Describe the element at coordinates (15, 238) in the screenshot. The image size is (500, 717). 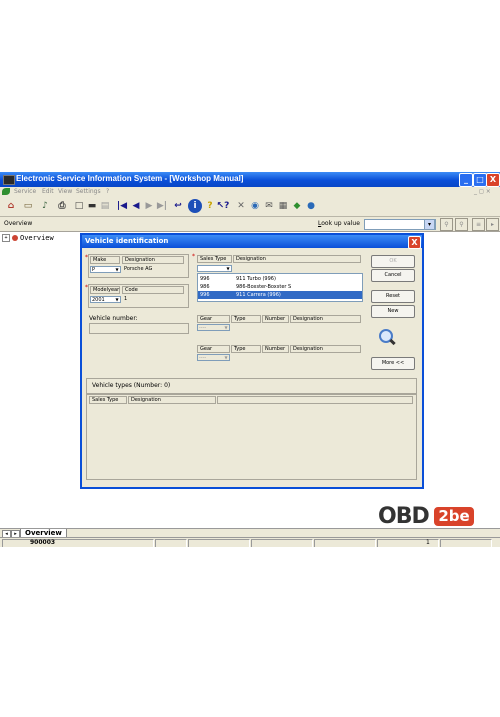
I see `tree-node-icon` at that location.